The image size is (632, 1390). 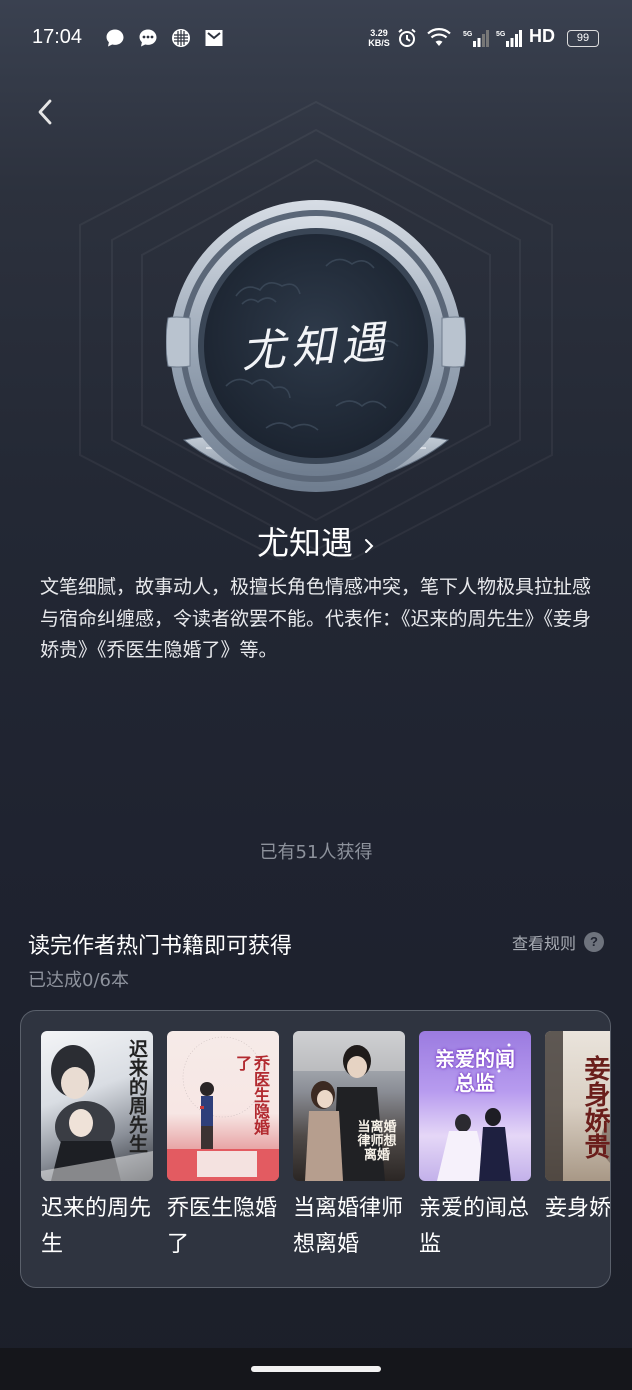 I want to click on book-cover: 亲爱的闻总监, so click(x=475, y=1106).